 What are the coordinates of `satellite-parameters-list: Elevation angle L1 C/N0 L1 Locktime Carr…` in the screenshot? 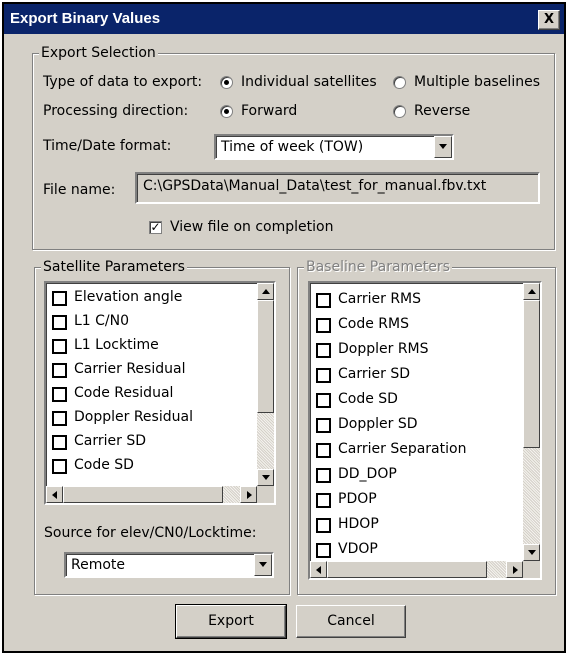 It's located at (160, 393).